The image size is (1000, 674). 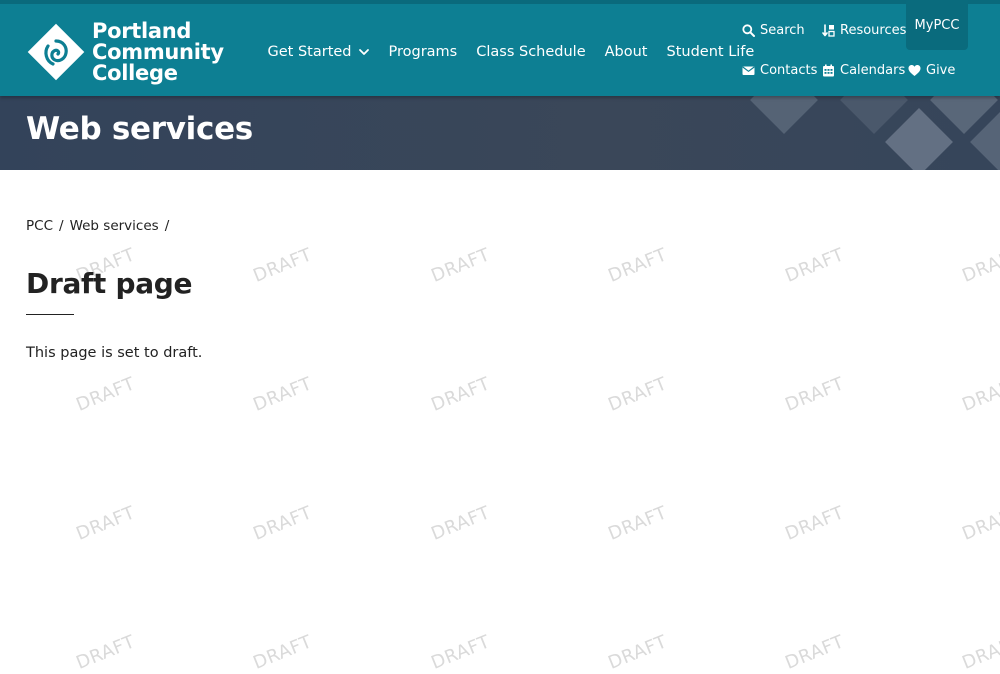 What do you see at coordinates (109, 283) in the screenshot?
I see `page-title: Draft page` at bounding box center [109, 283].